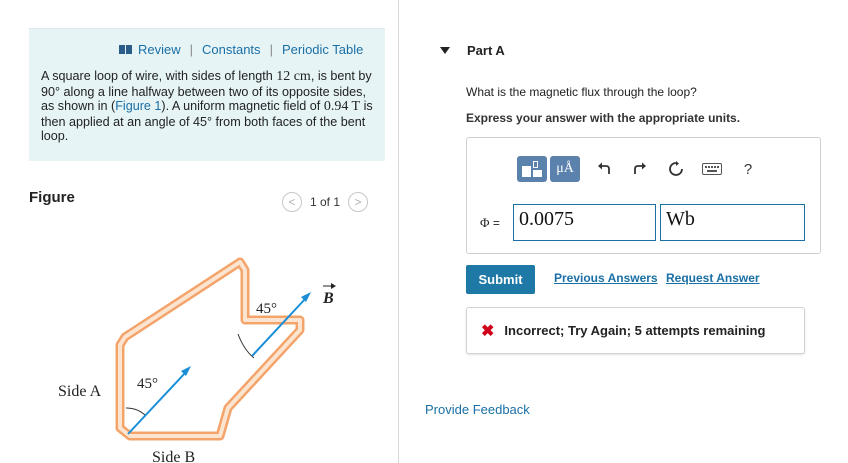 This screenshot has height=463, width=848. What do you see at coordinates (398, 231) in the screenshot?
I see `column-divider` at bounding box center [398, 231].